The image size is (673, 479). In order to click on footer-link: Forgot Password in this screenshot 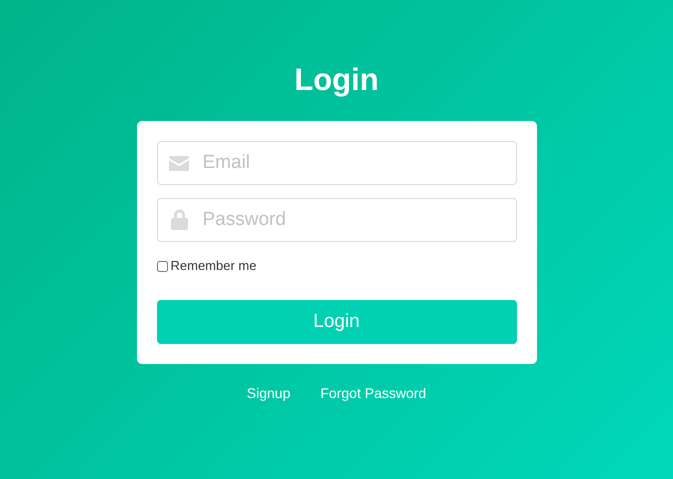, I will do `click(373, 393)`.